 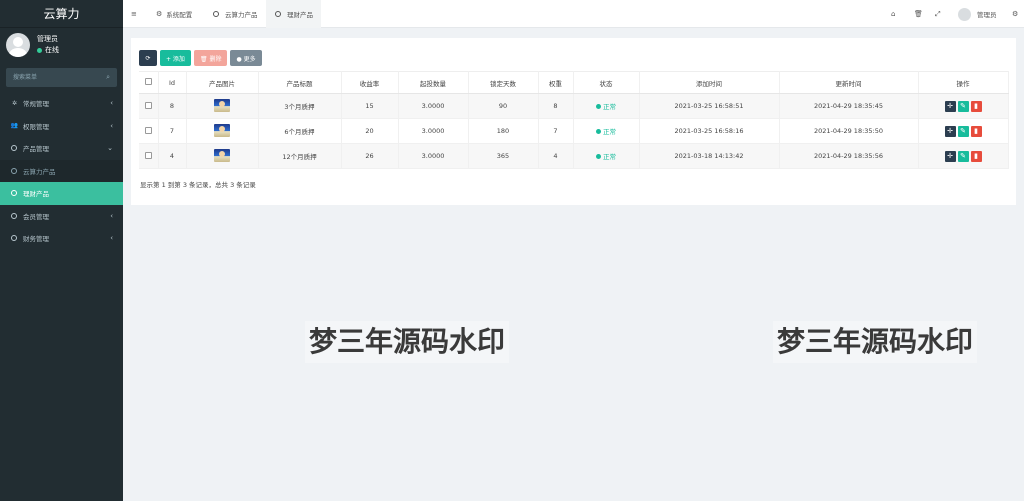 What do you see at coordinates (61, 103) in the screenshot?
I see `sidebar-item-general: ✲ 常规管理 ‹` at bounding box center [61, 103].